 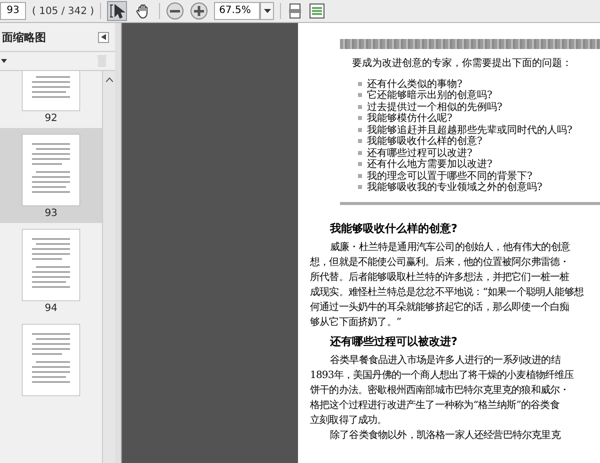 I want to click on paragraph-line: 想，但就是不能使公司赢利。后来，他的位置被阿尔弗雷德・, so click(x=440, y=263).